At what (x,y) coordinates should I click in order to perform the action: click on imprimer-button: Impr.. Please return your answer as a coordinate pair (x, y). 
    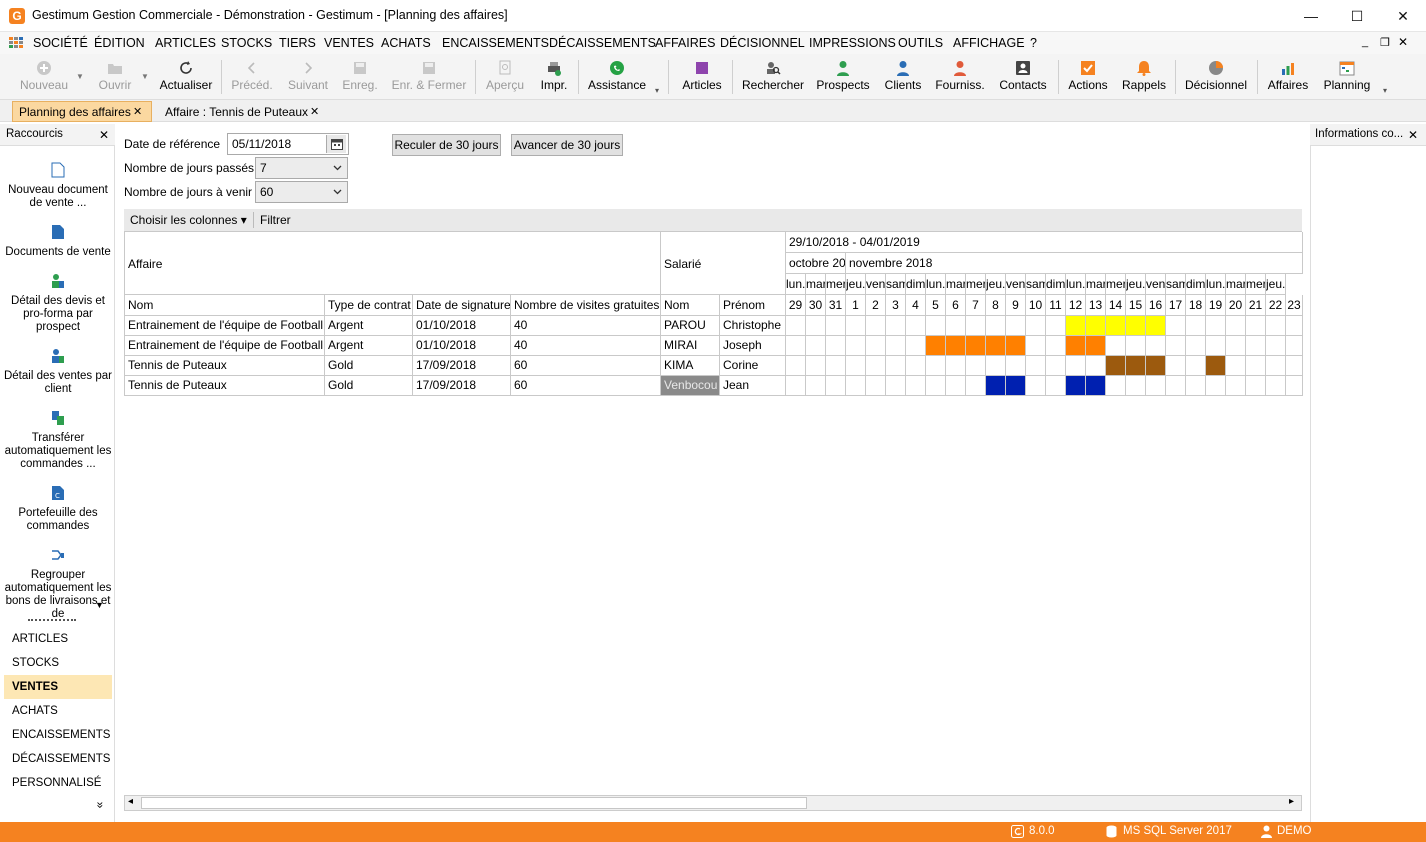
    Looking at the image, I should click on (554, 77).